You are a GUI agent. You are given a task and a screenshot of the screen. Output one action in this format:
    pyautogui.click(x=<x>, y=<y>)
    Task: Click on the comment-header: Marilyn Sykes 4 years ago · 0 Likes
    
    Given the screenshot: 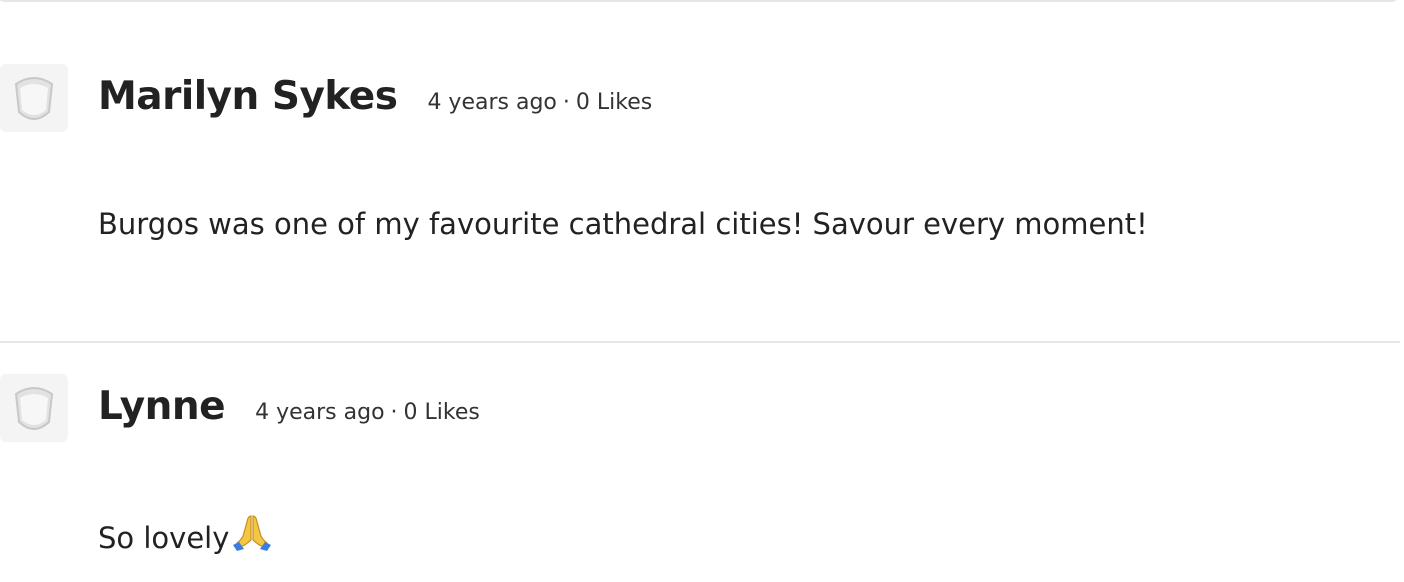 What is the action you would take?
    pyautogui.click(x=375, y=97)
    